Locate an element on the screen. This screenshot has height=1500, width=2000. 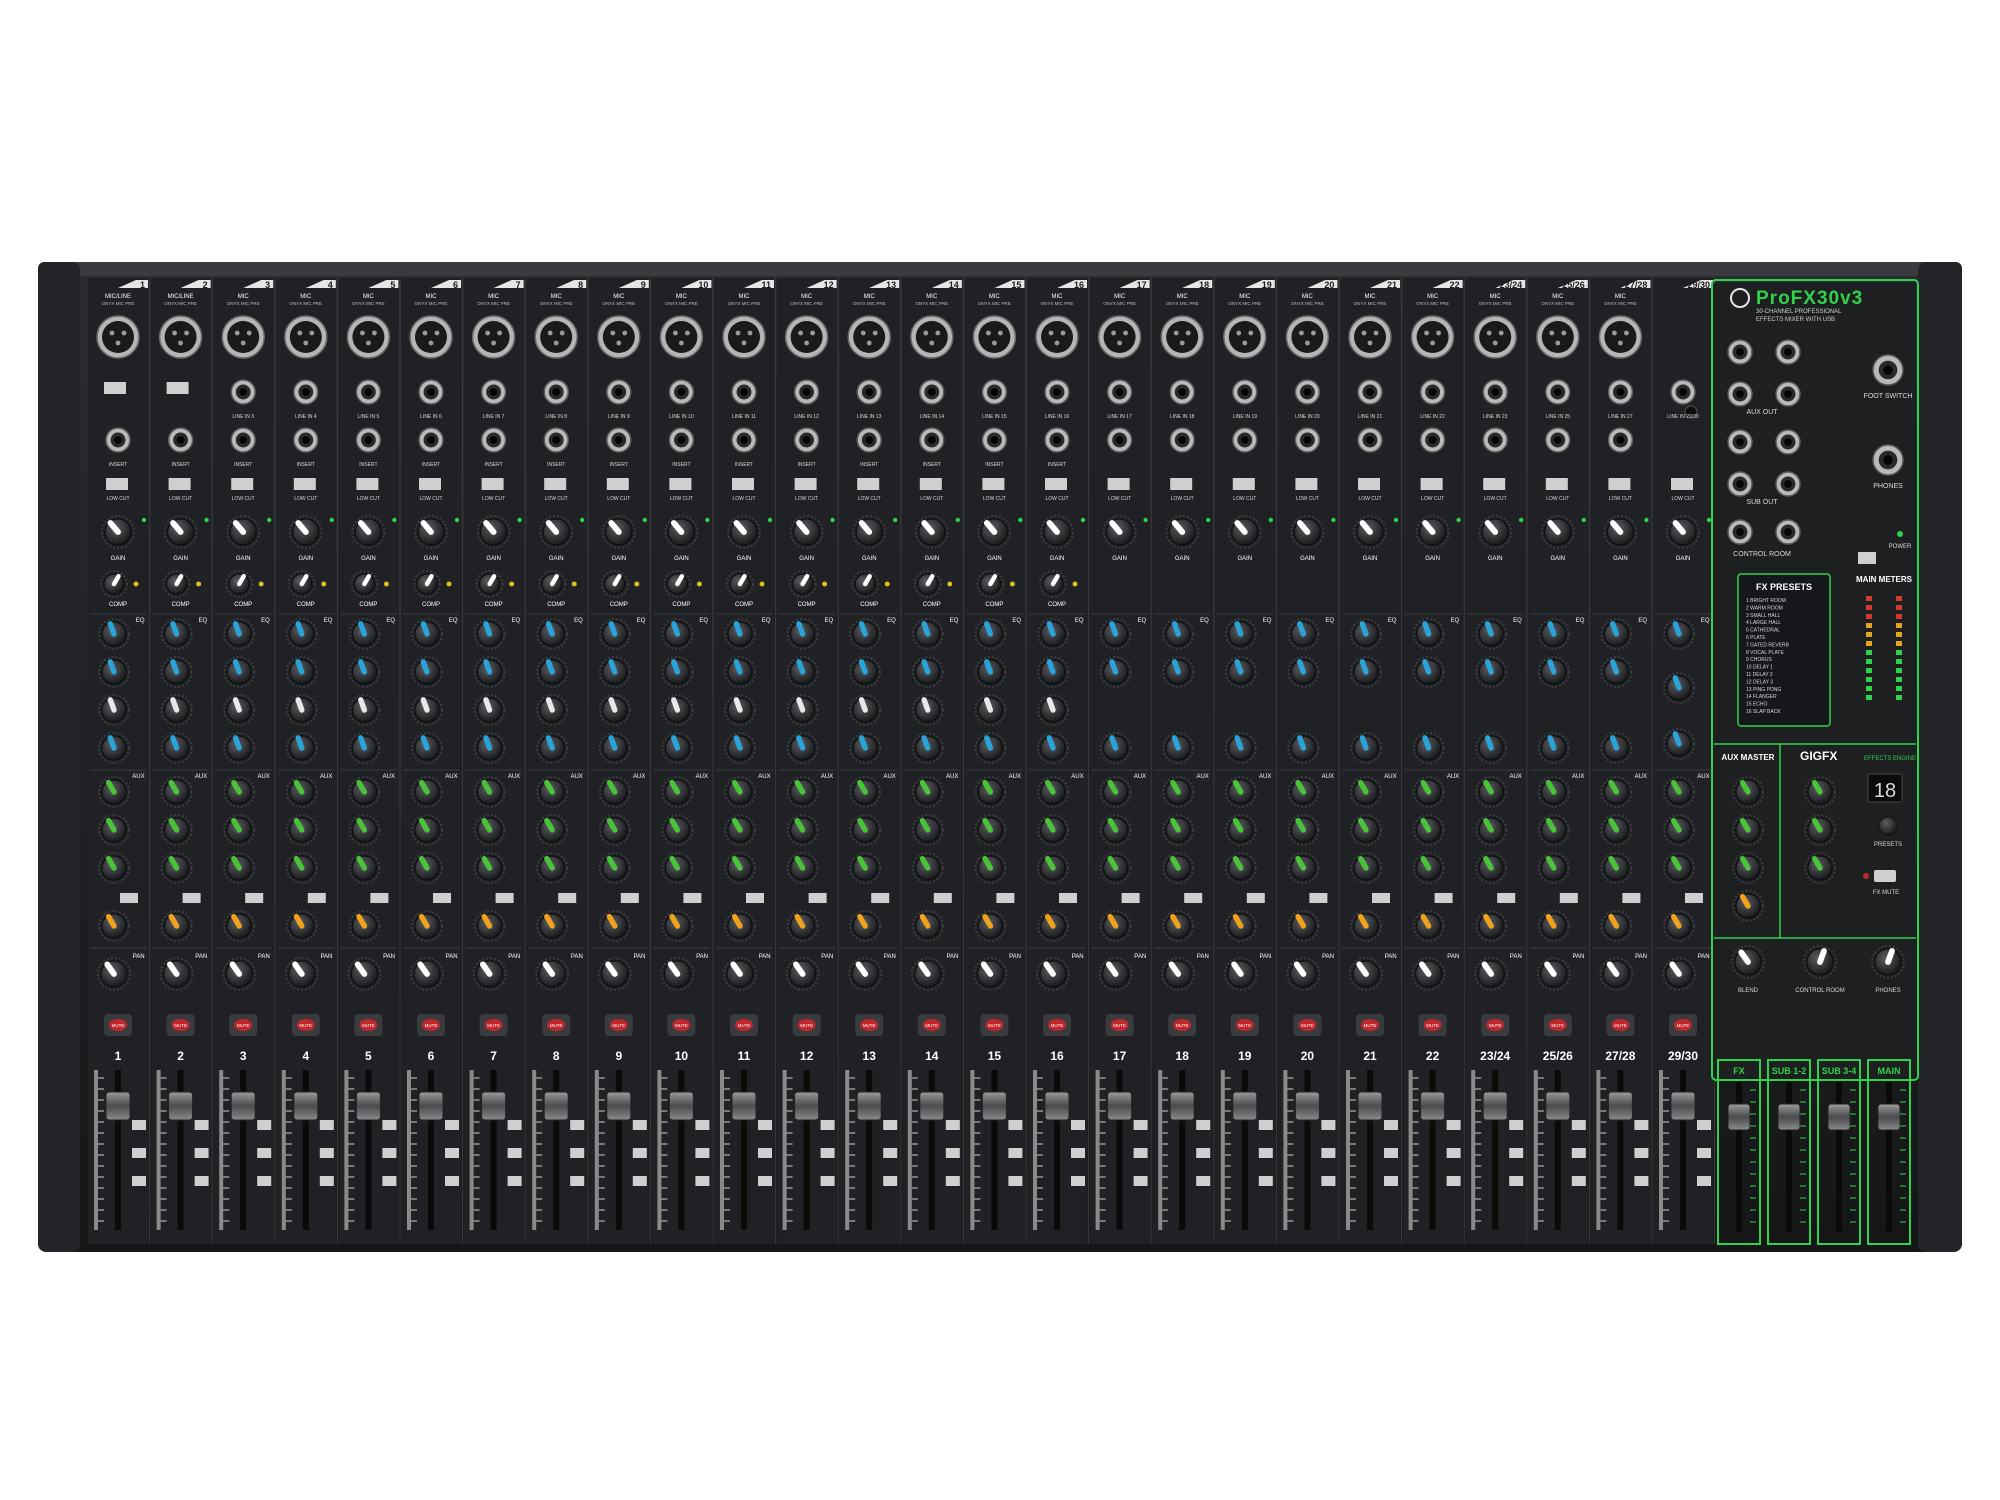
hi-z-switch is located at coordinates (115, 388).